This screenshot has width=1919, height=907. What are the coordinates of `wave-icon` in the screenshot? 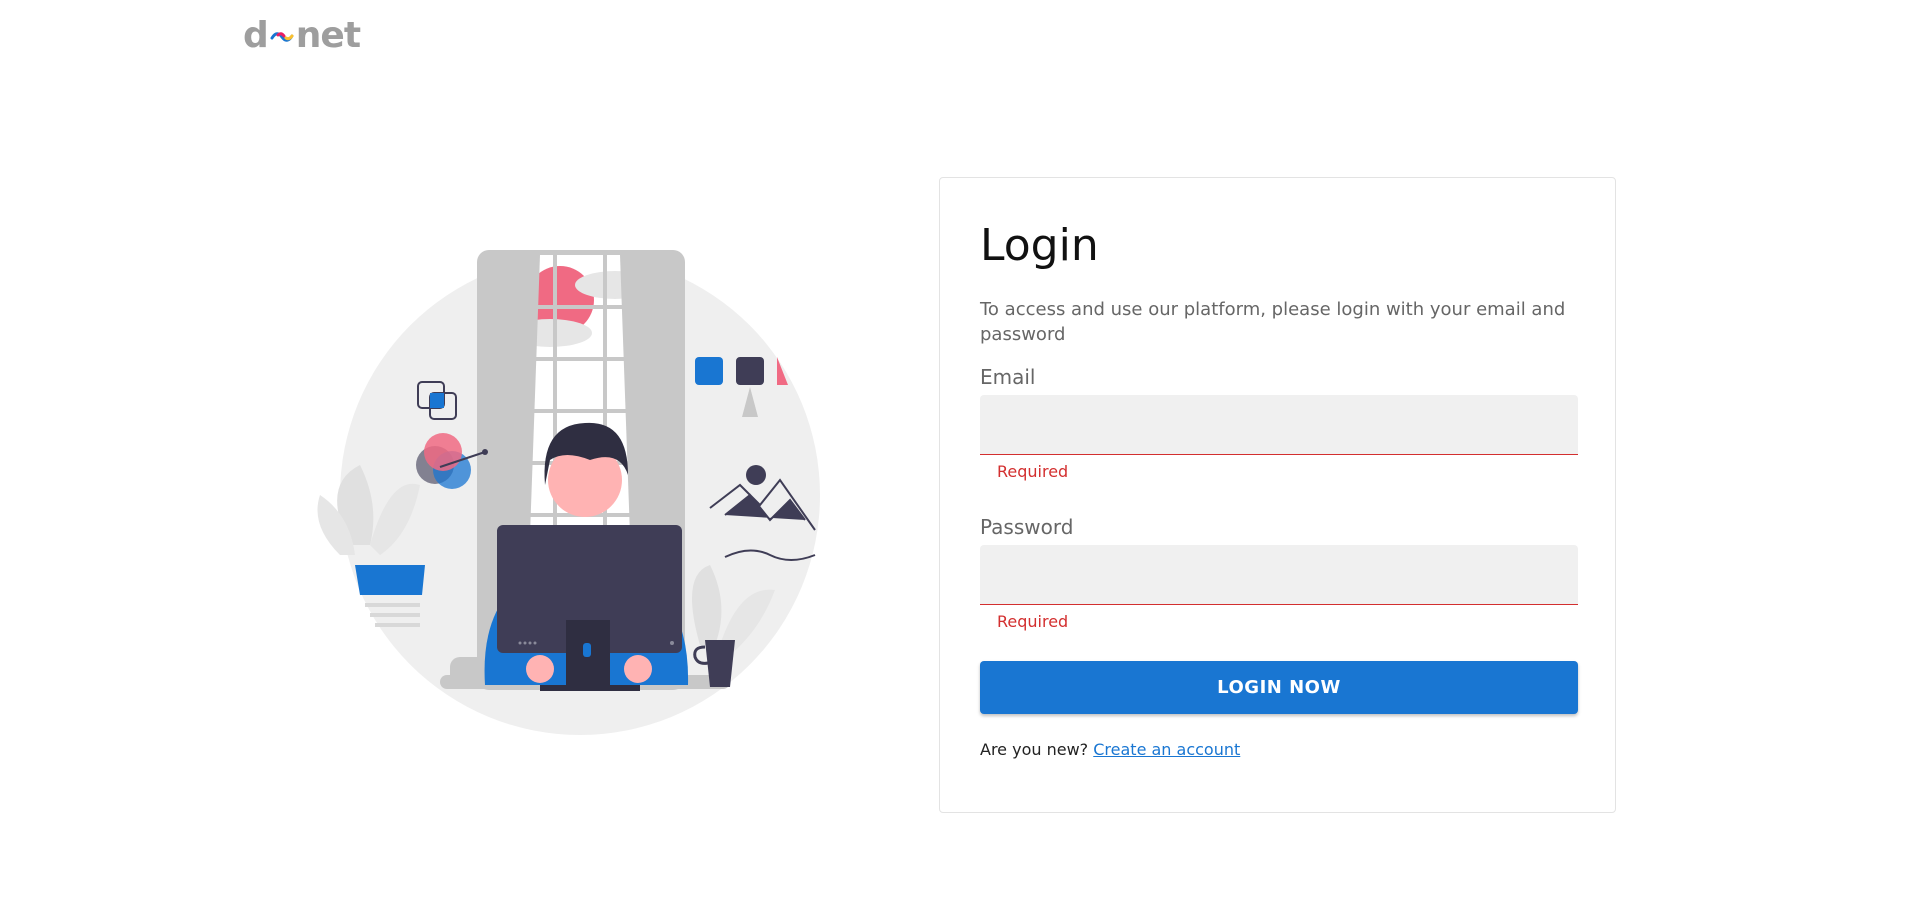 It's located at (282, 37).